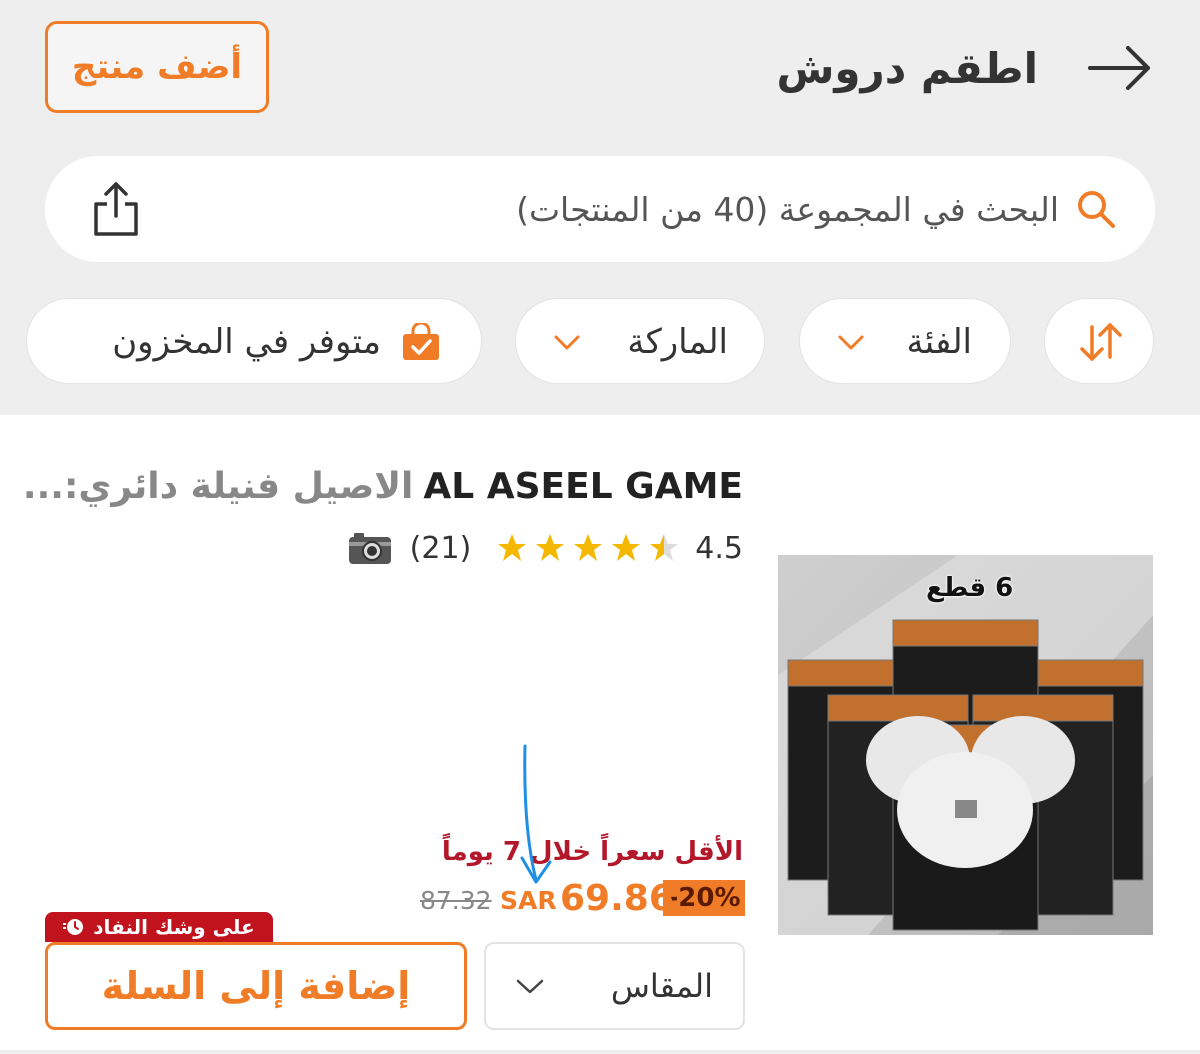 The image size is (1200, 1054). I want to click on currency-label: SAR, so click(528, 900).